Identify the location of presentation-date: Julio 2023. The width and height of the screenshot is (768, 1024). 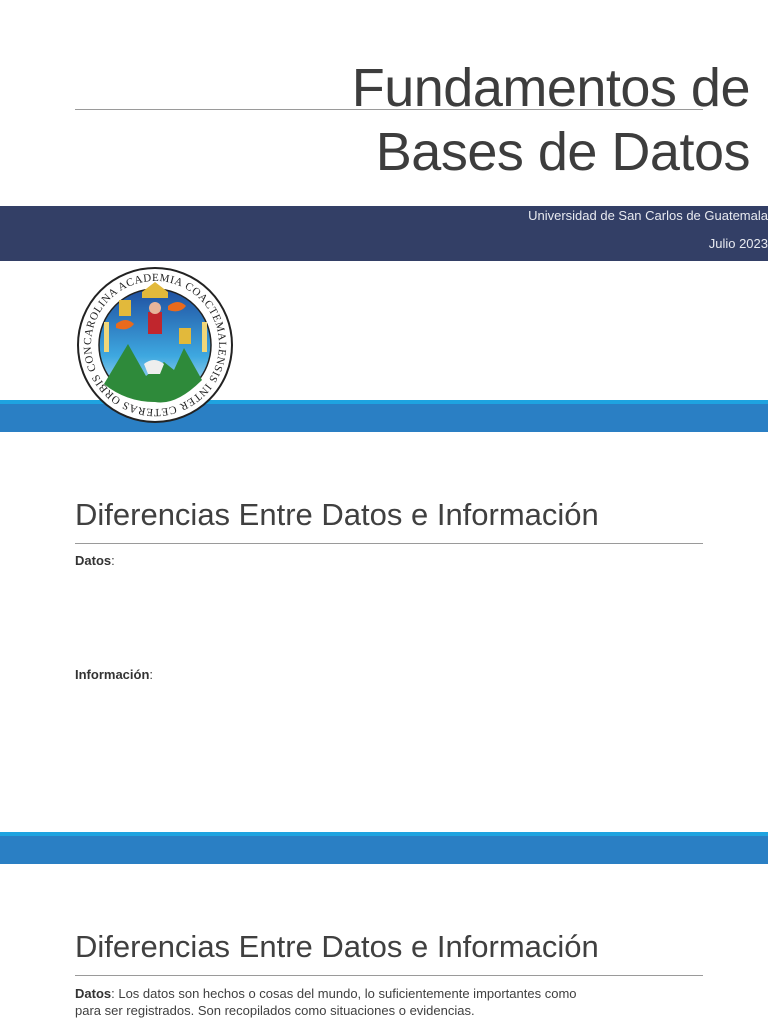
(738, 243).